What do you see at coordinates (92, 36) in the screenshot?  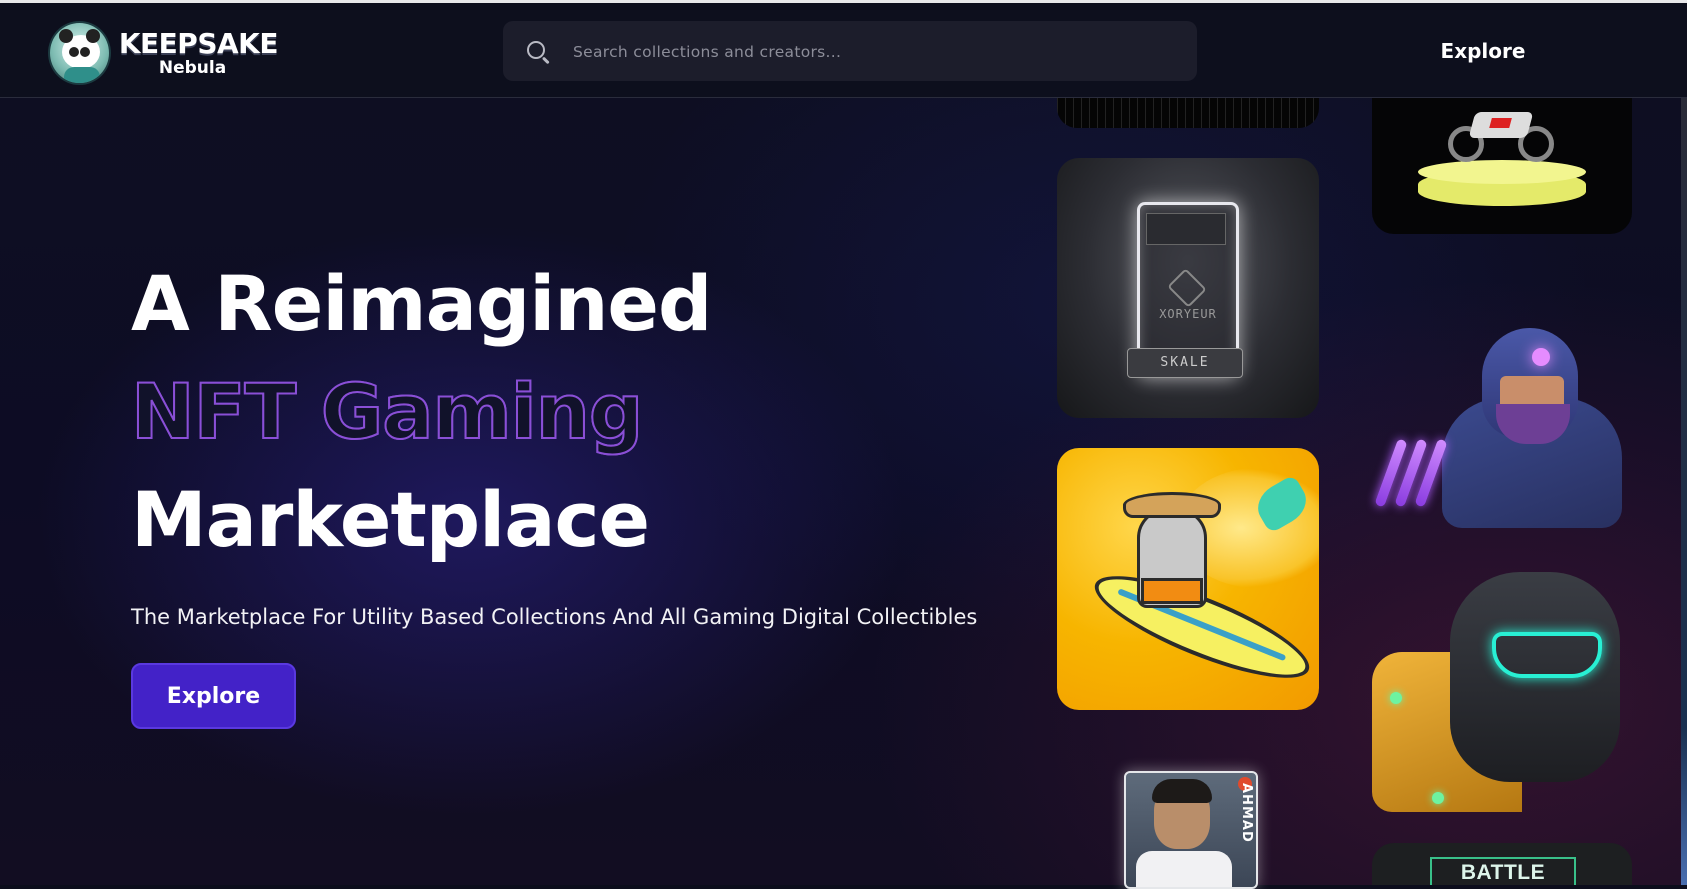 I see `panda-ear-right` at bounding box center [92, 36].